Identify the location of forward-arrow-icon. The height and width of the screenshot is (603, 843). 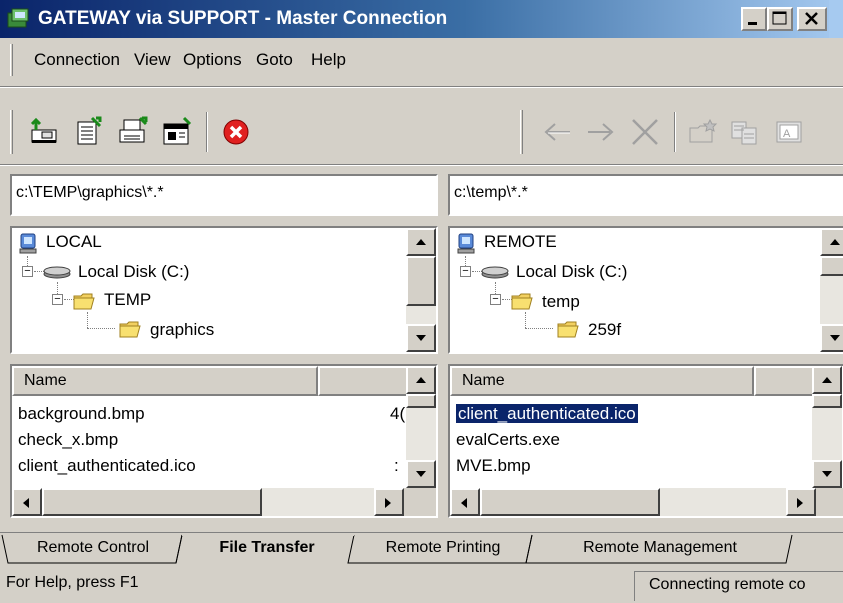
(601, 132).